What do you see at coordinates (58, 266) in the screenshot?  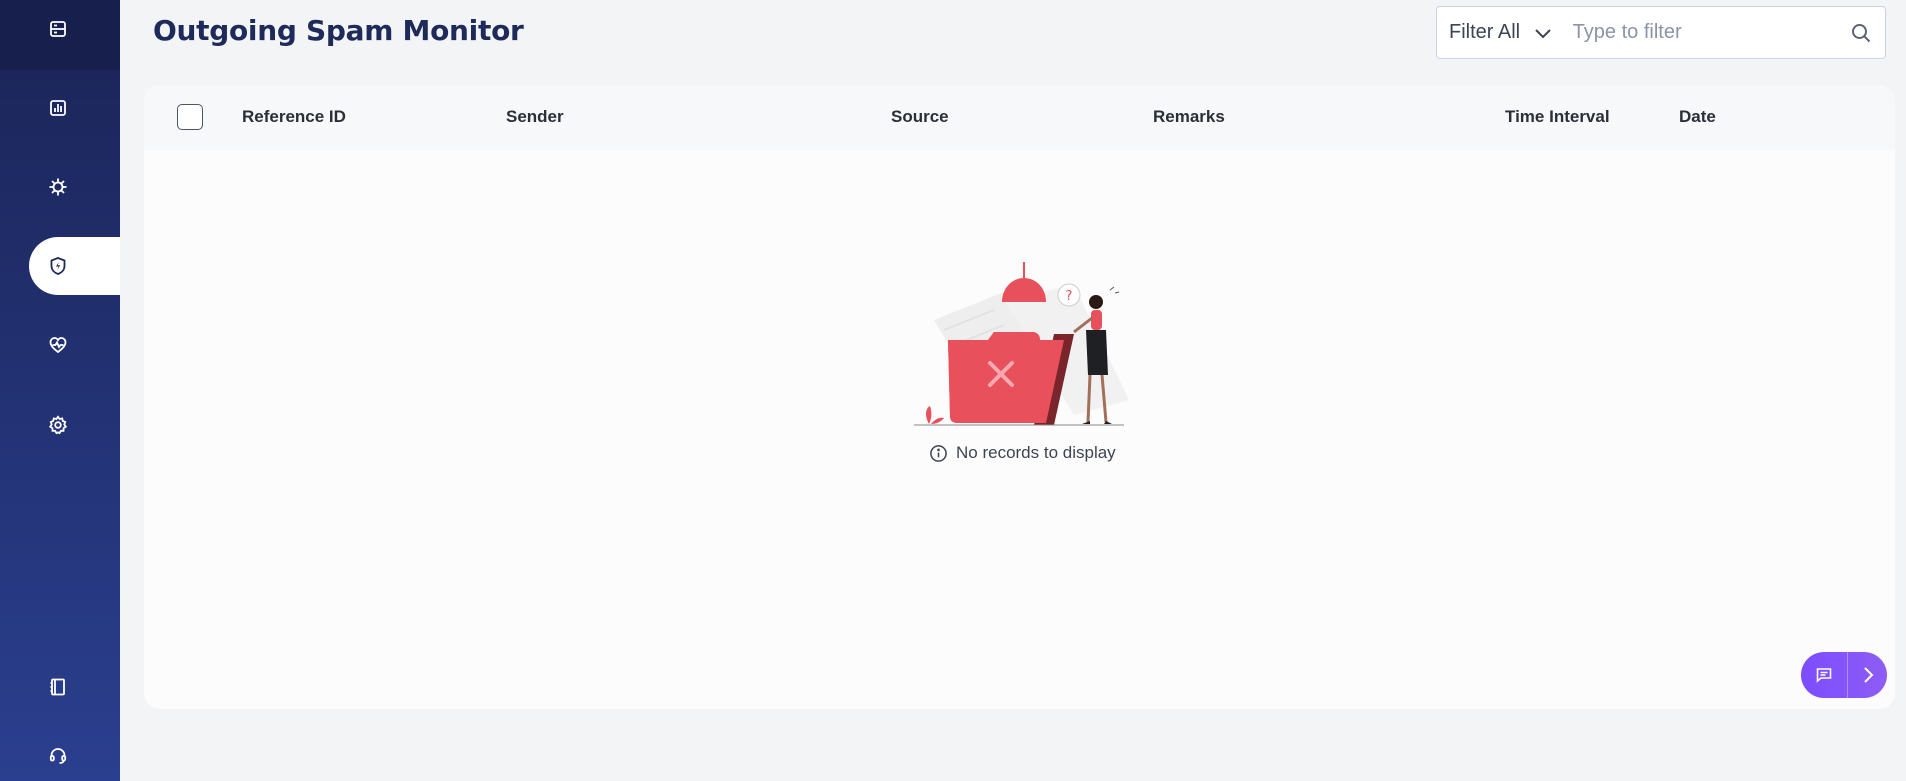 I see `shield-bolt-icon` at bounding box center [58, 266].